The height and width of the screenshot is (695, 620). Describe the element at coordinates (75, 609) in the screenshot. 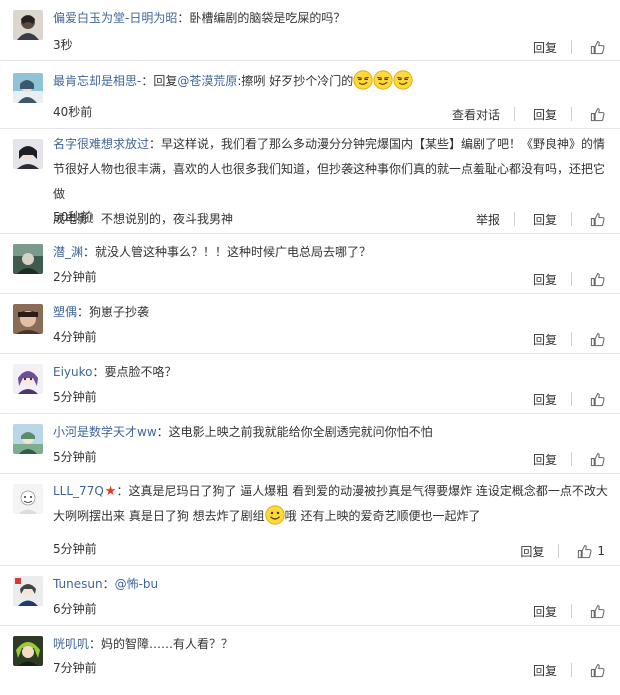

I see `timestamp: 6分钟前` at that location.